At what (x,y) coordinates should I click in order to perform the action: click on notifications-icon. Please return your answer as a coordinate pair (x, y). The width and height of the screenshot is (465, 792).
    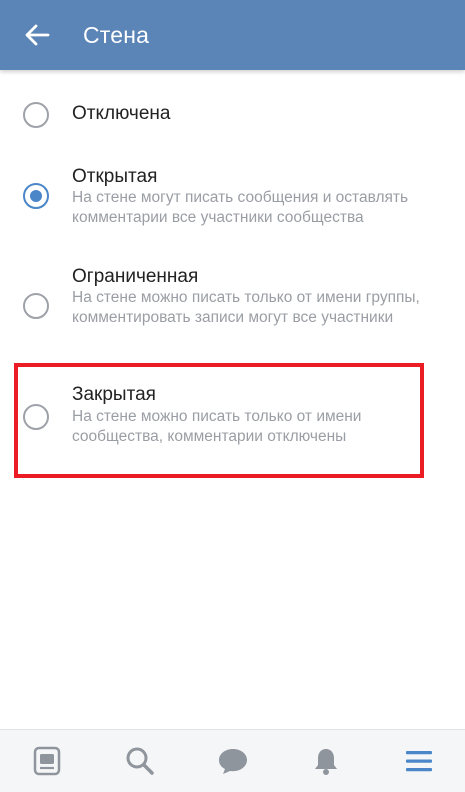
    Looking at the image, I should click on (325, 762).